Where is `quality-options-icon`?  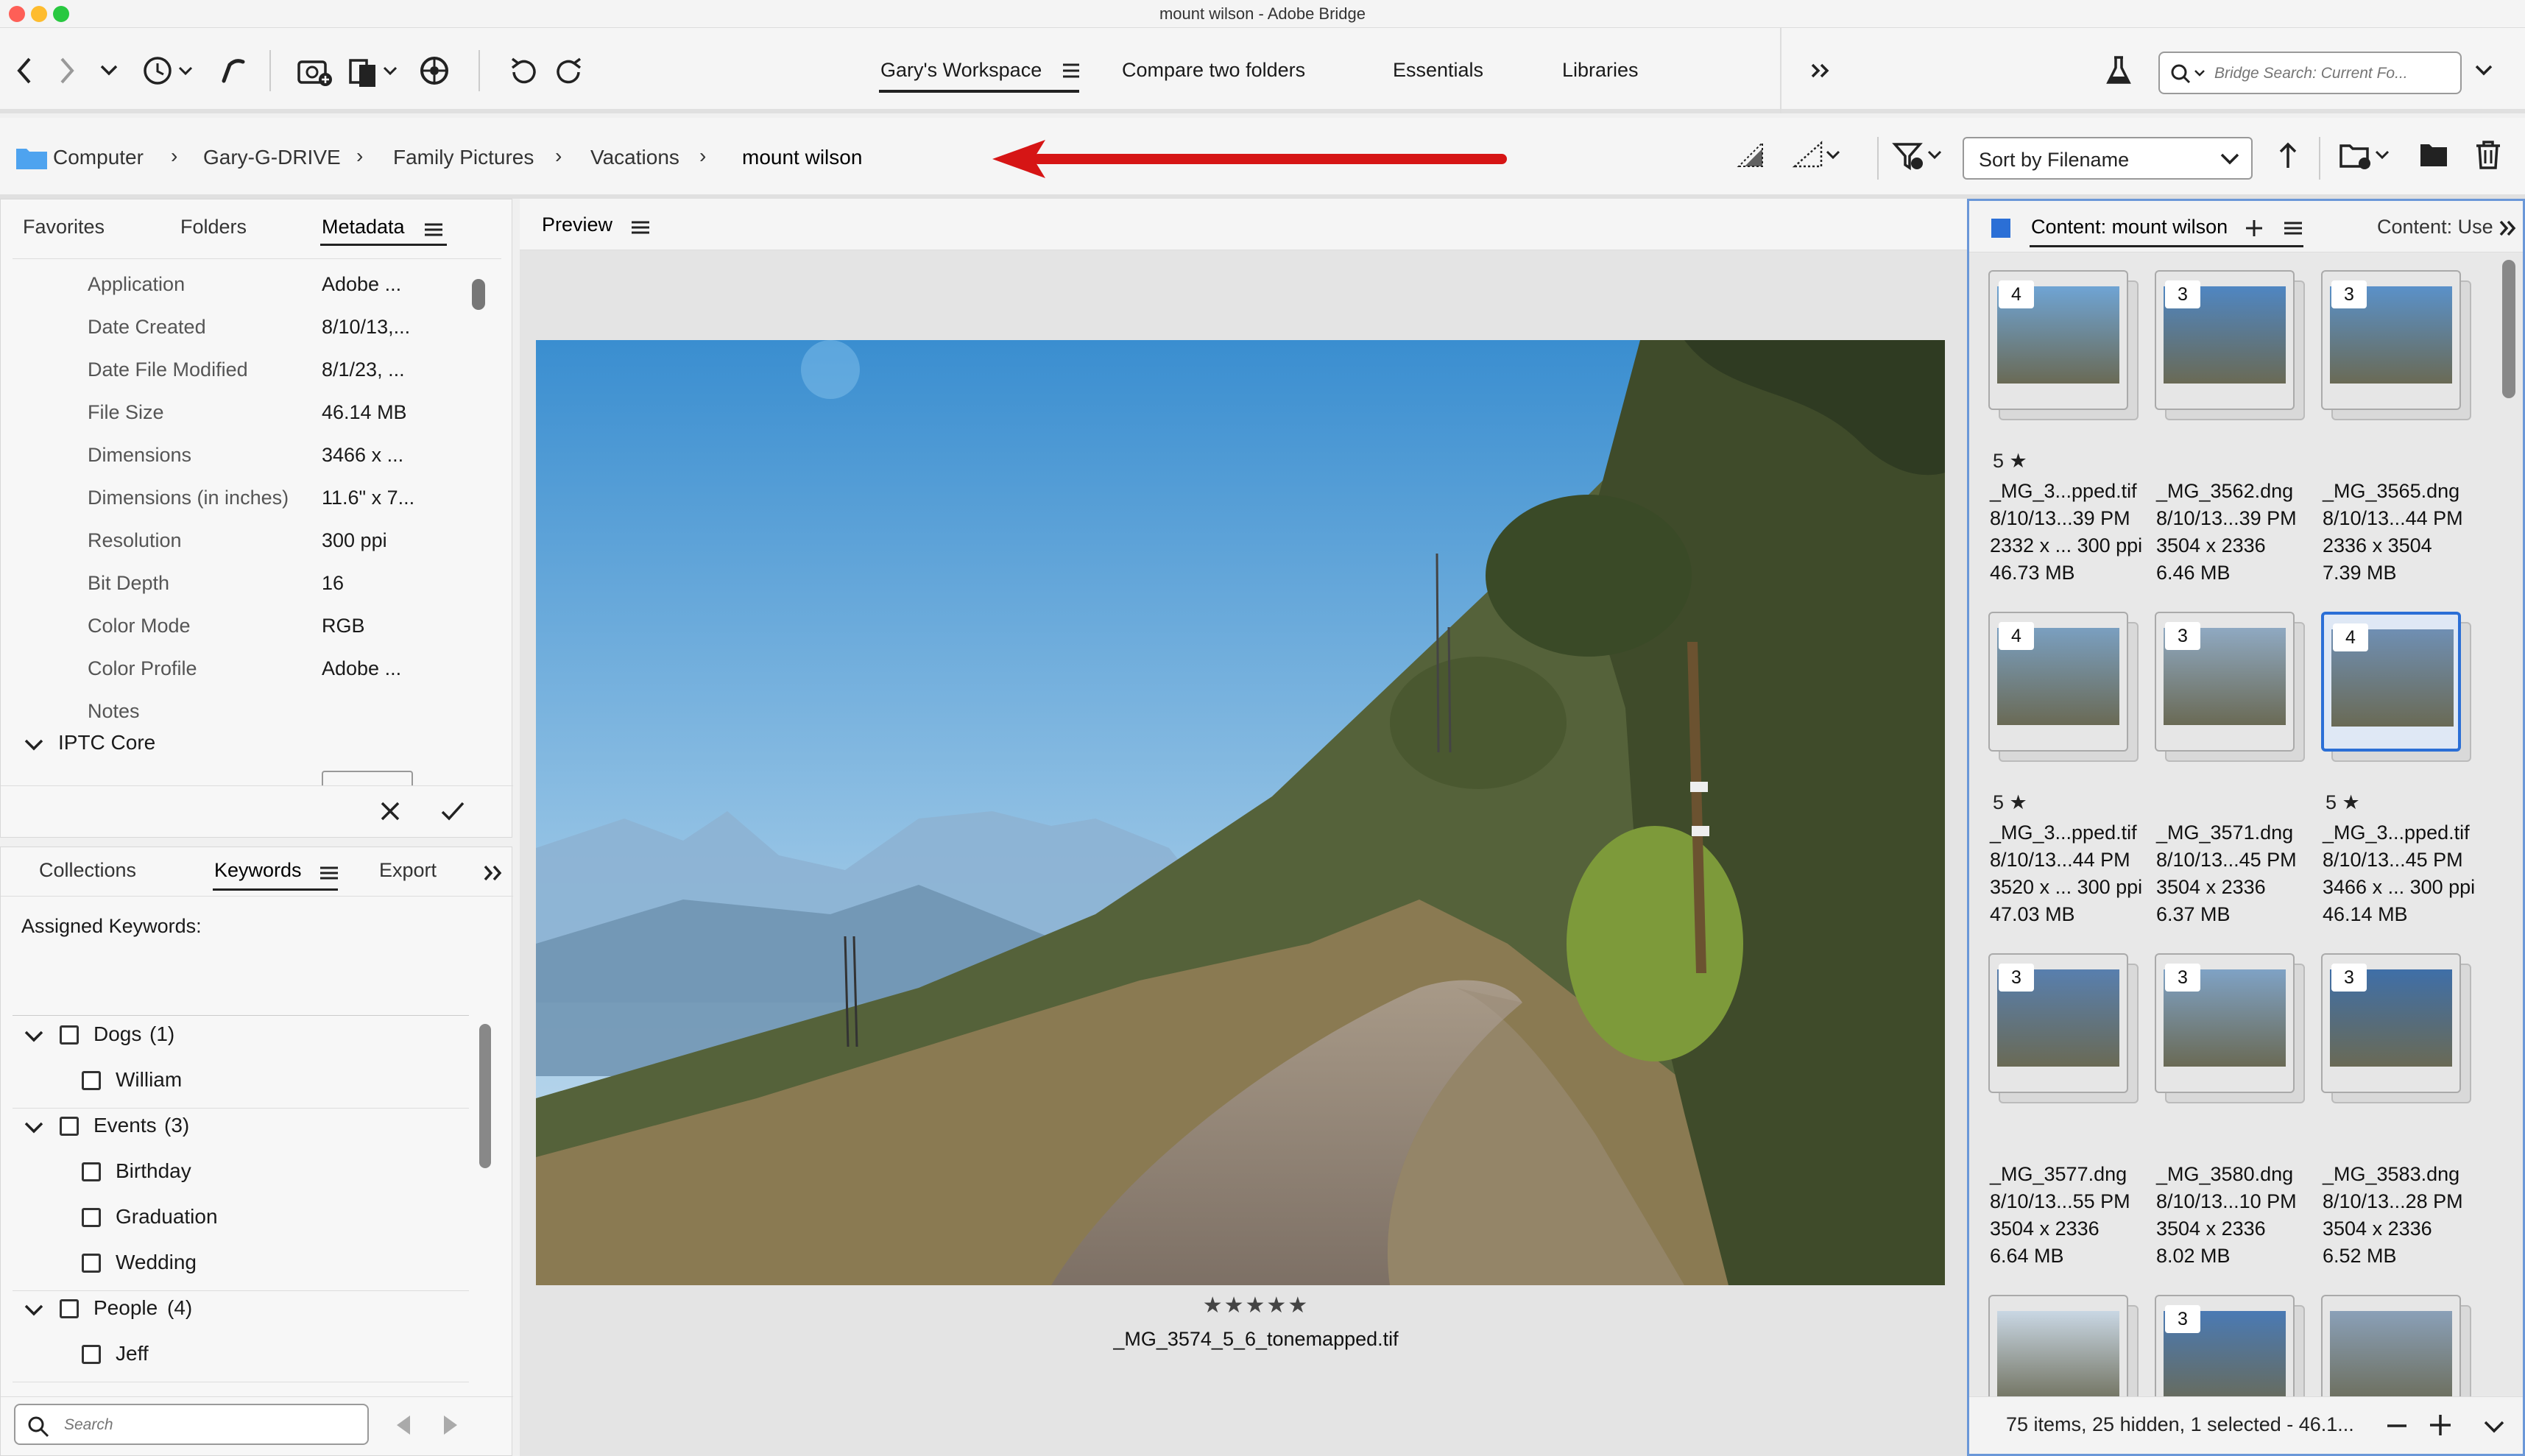 quality-options-icon is located at coordinates (1751, 156).